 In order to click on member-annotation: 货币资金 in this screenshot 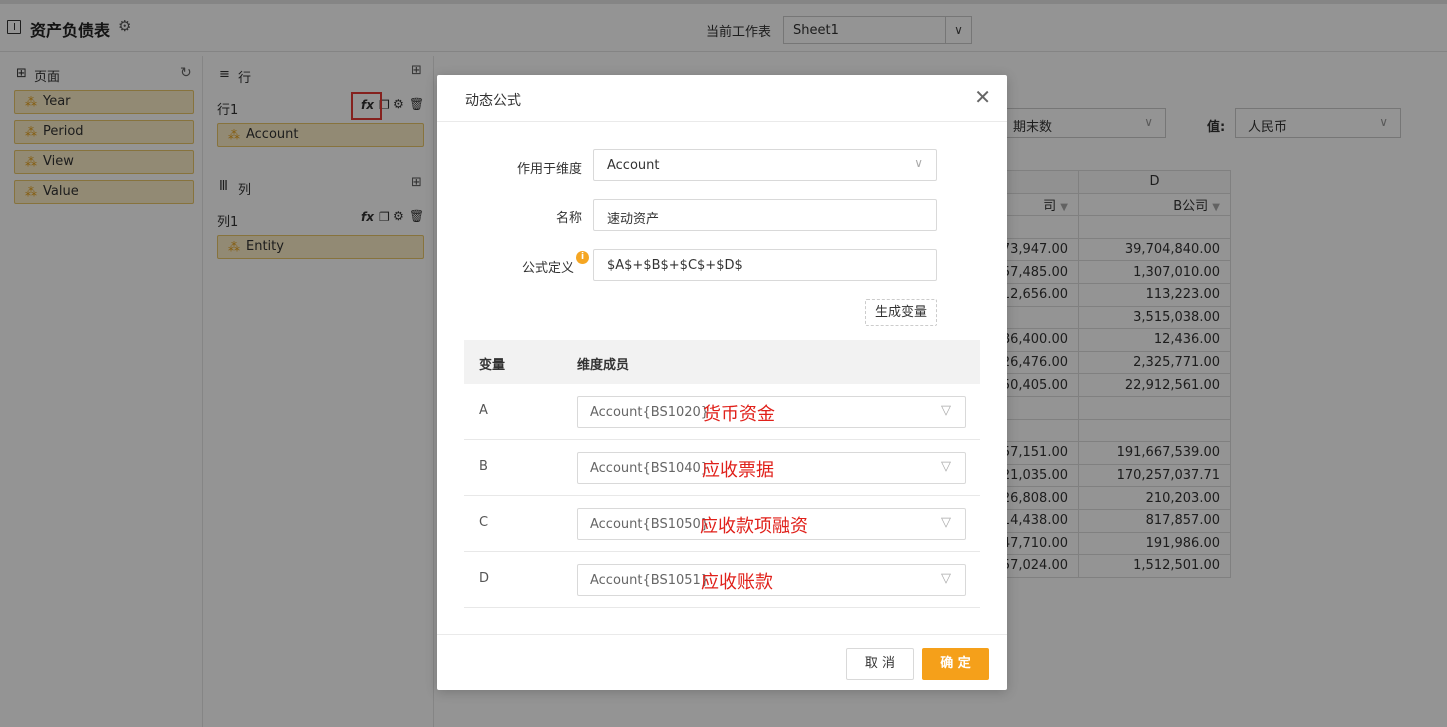, I will do `click(739, 414)`.